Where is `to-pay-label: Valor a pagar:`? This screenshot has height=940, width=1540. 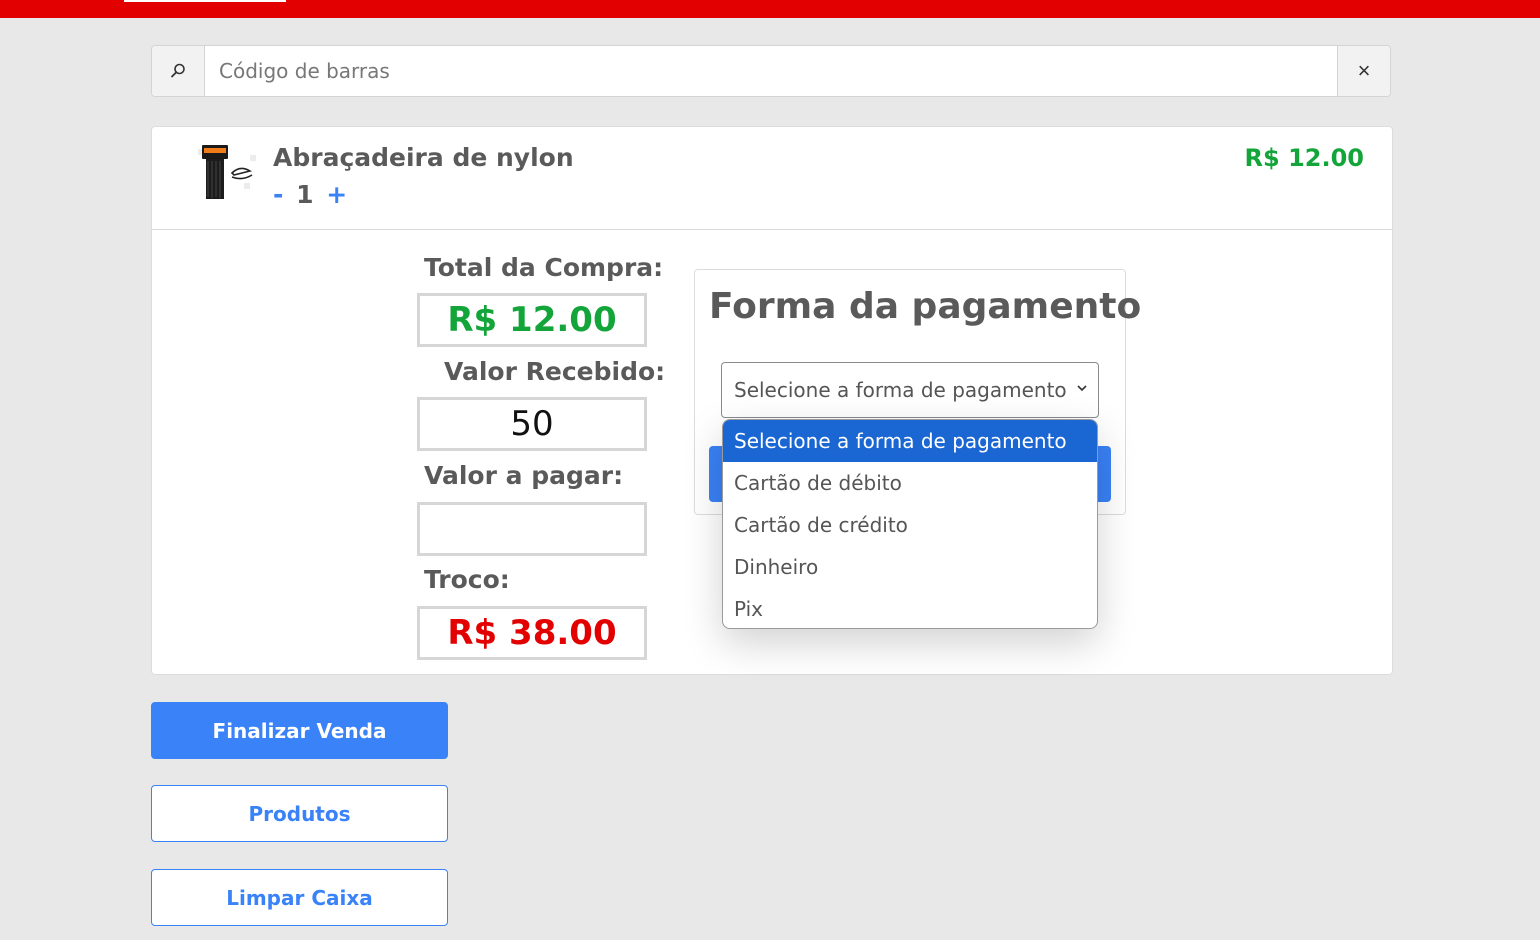
to-pay-label: Valor a pagar: is located at coordinates (524, 475).